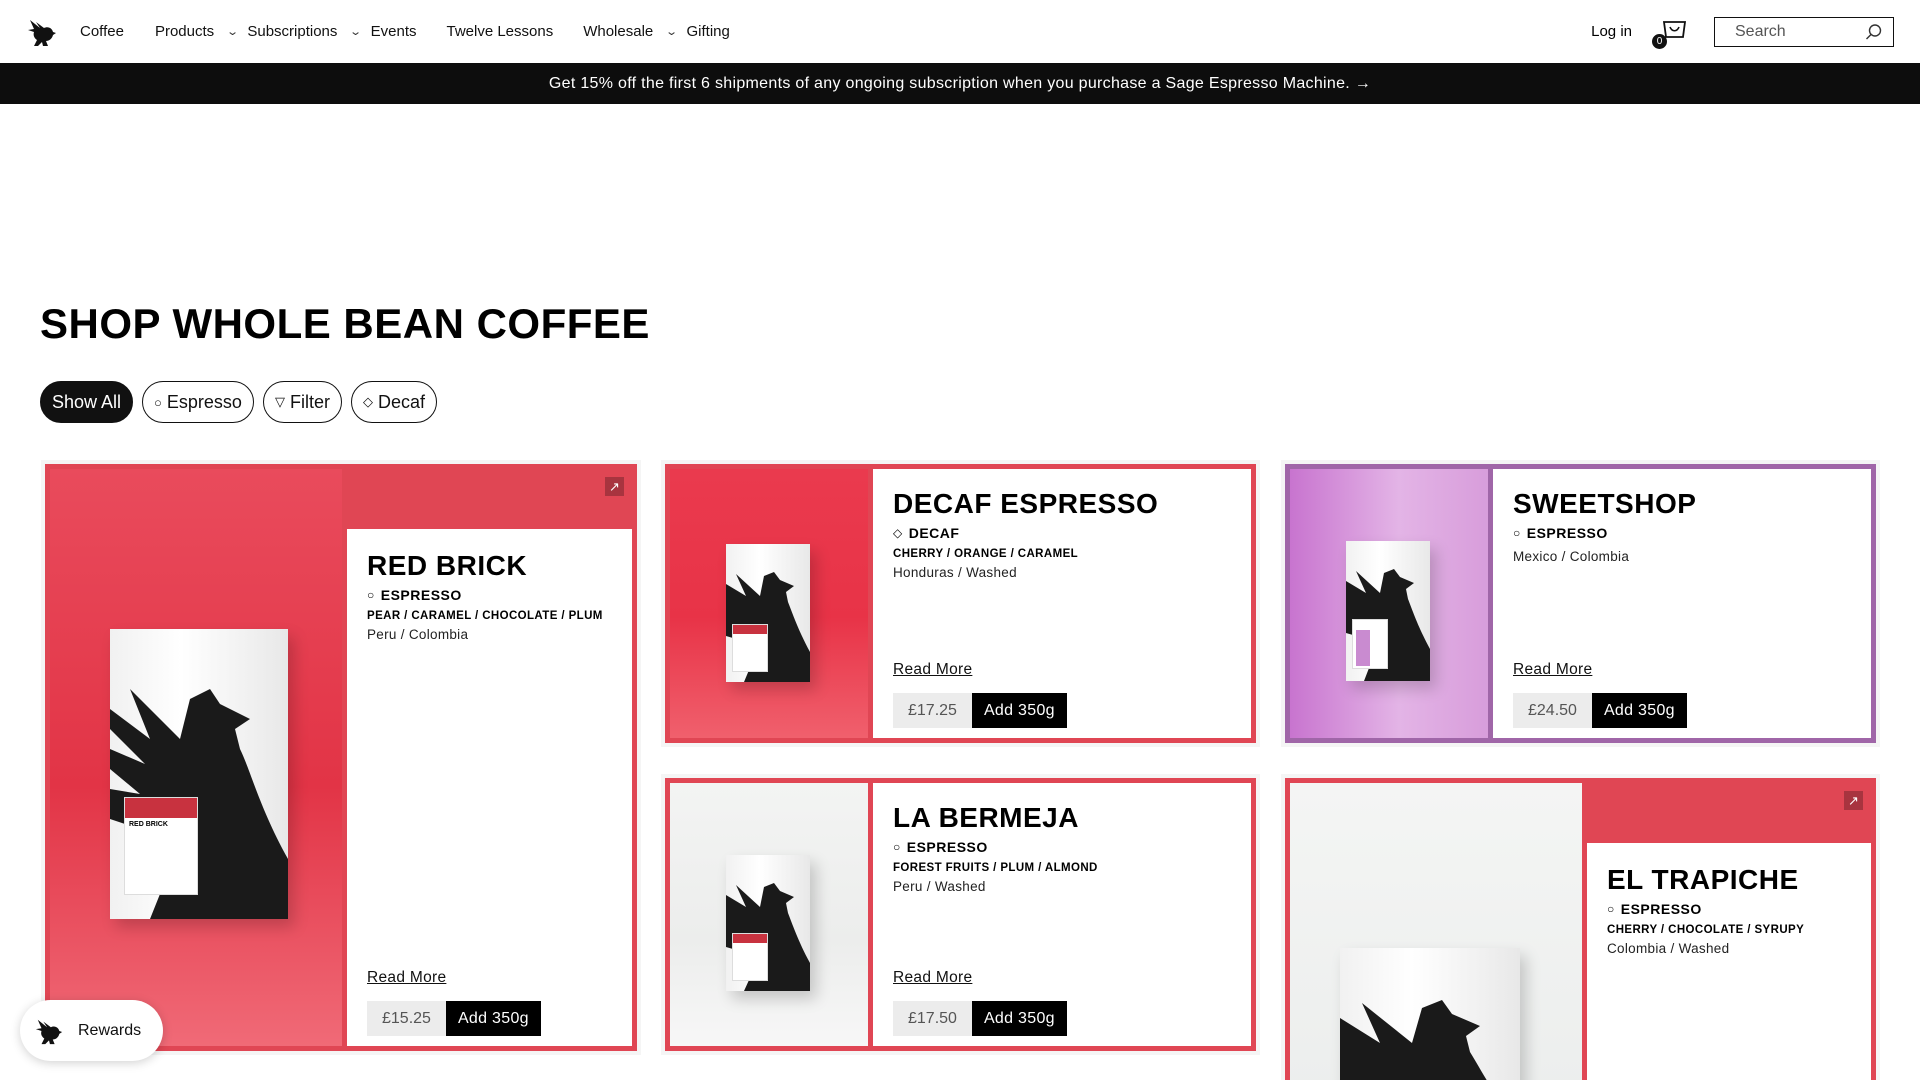 The width and height of the screenshot is (1920, 1080). I want to click on product-type-label: DECAF, so click(934, 532).